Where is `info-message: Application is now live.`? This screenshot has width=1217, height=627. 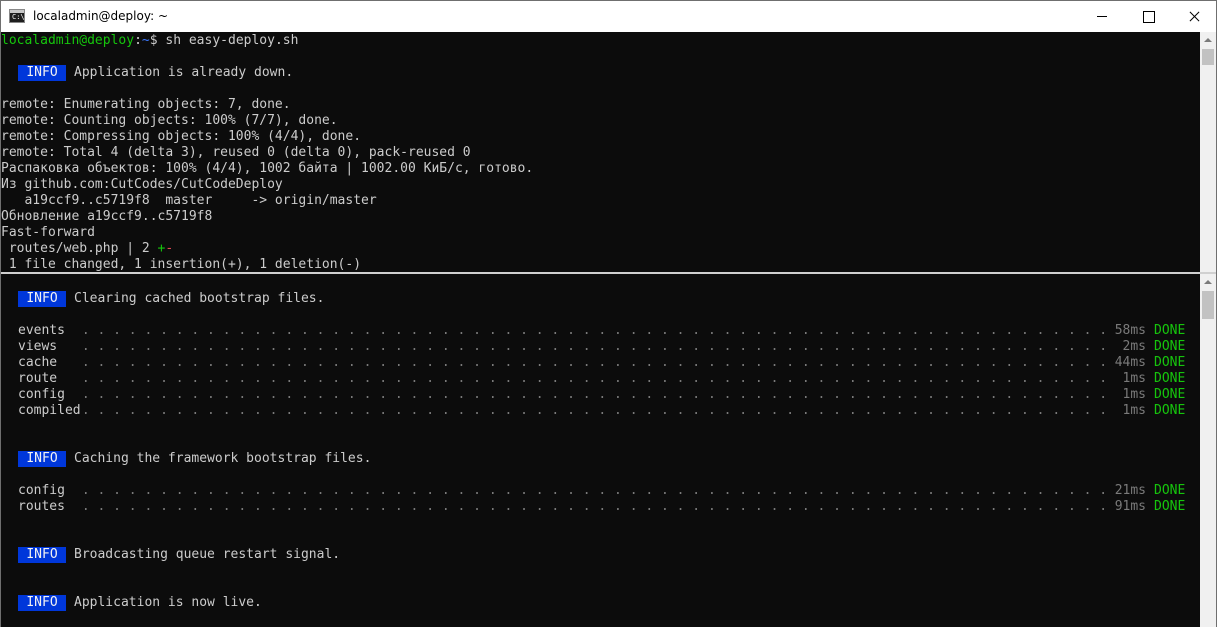
info-message: Application is now live. is located at coordinates (168, 602).